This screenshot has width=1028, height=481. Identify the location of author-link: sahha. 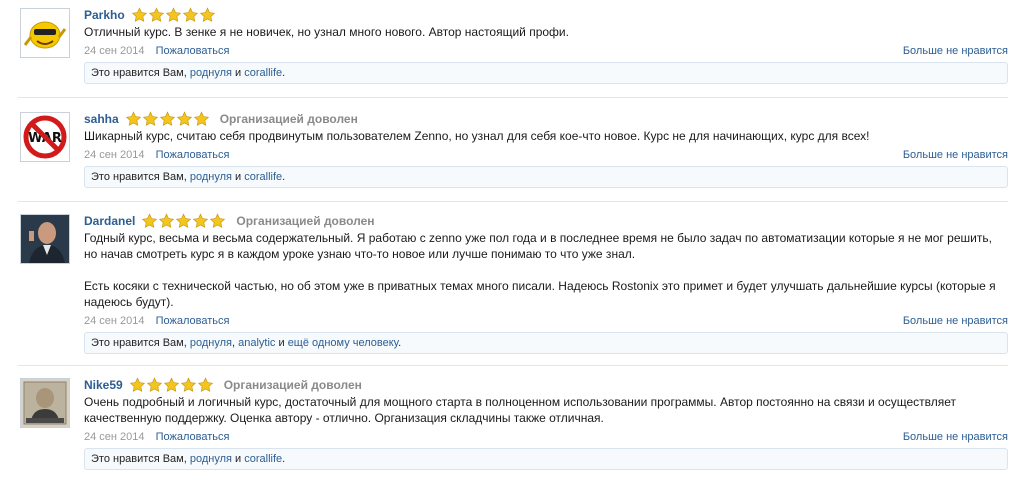
(101, 119).